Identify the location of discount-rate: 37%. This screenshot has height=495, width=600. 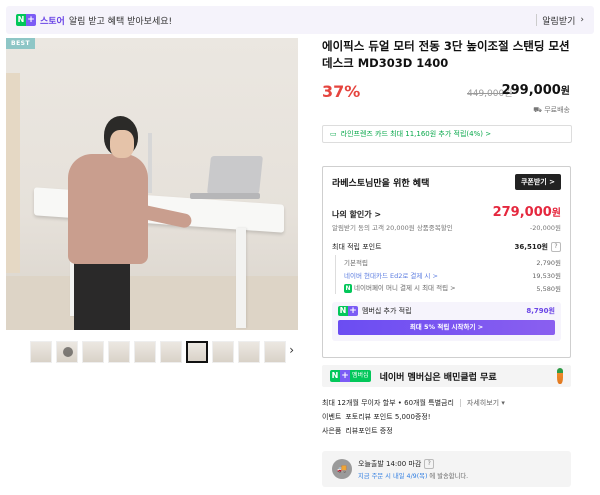
(341, 91).